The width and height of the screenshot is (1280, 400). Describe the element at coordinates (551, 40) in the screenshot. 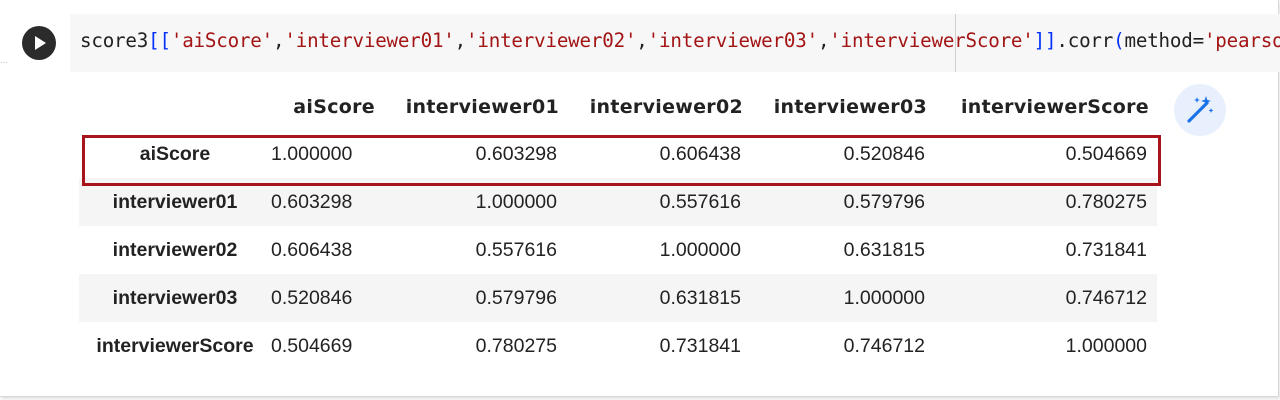

I see `code-token: 'interviewer02'` at that location.